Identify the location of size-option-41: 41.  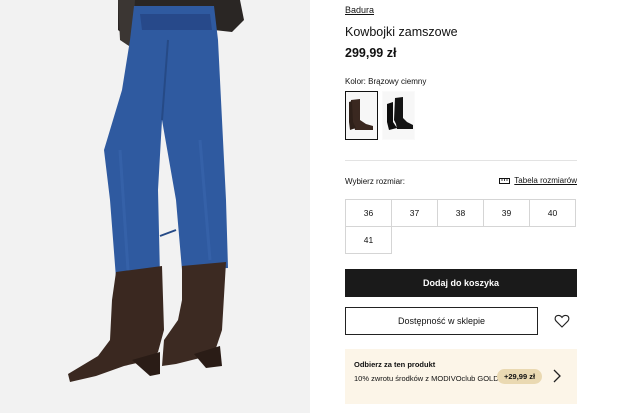
(368, 240).